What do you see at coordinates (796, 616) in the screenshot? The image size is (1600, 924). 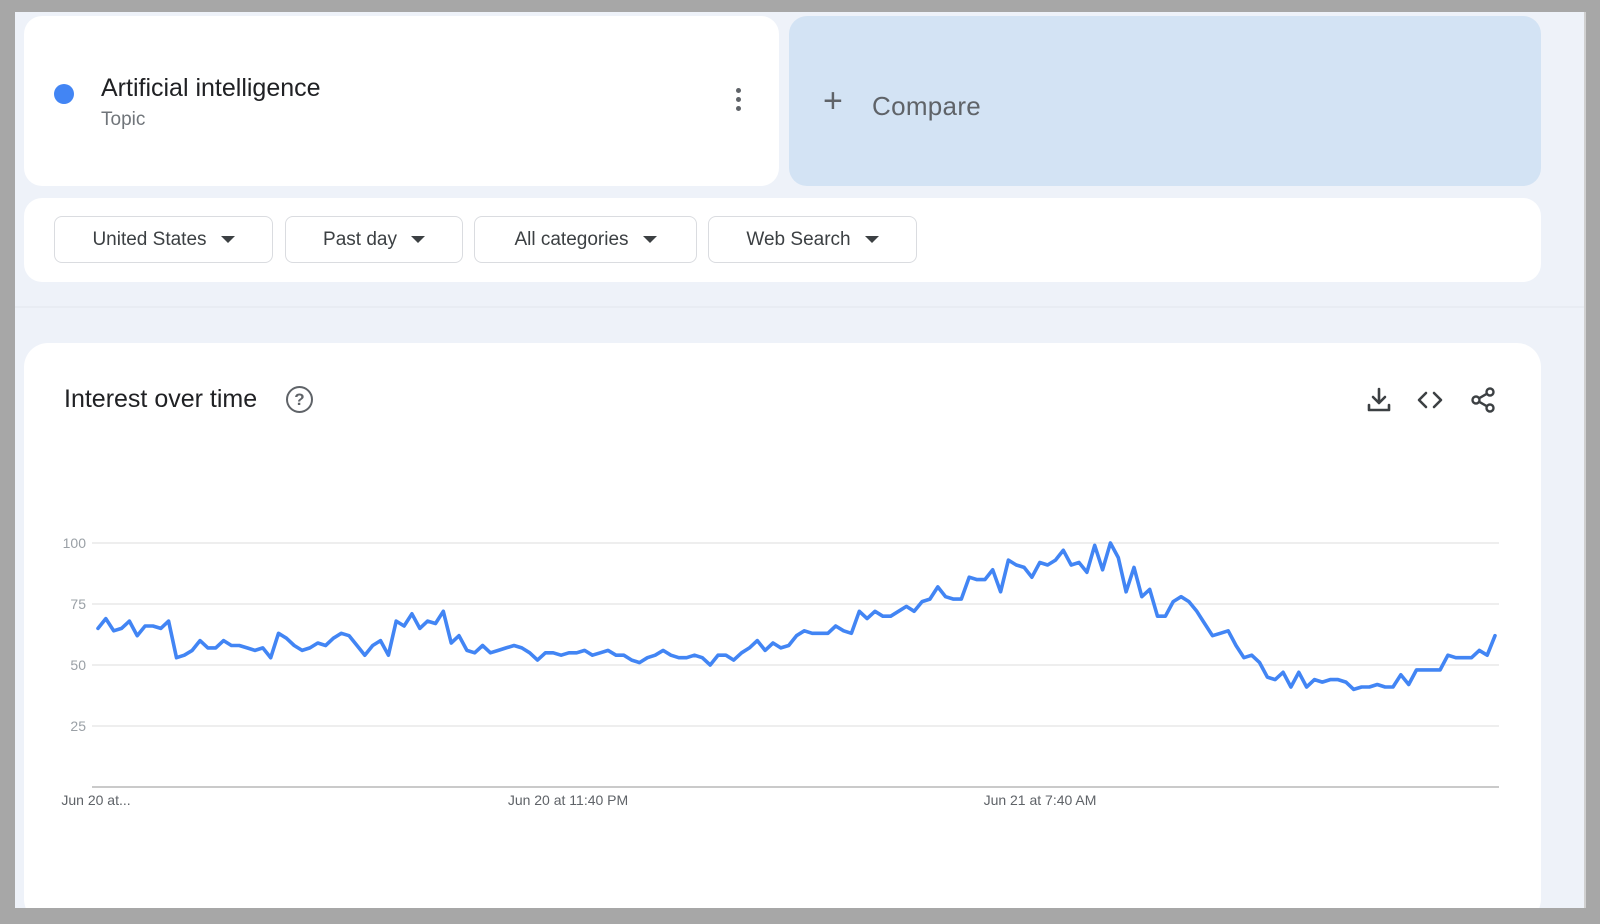 I see `series-line` at bounding box center [796, 616].